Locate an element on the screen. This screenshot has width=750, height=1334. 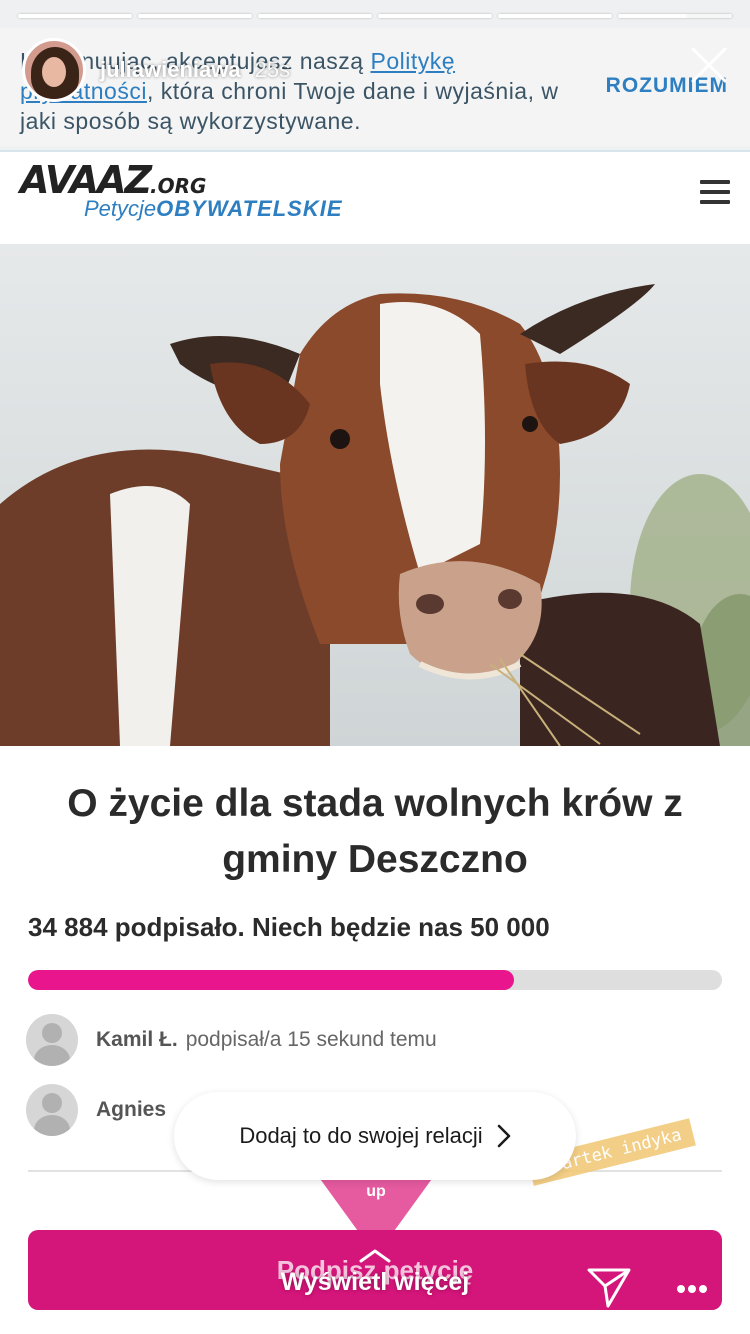
story-user-header: juliawieniawa 25s is located at coordinates (156, 70).